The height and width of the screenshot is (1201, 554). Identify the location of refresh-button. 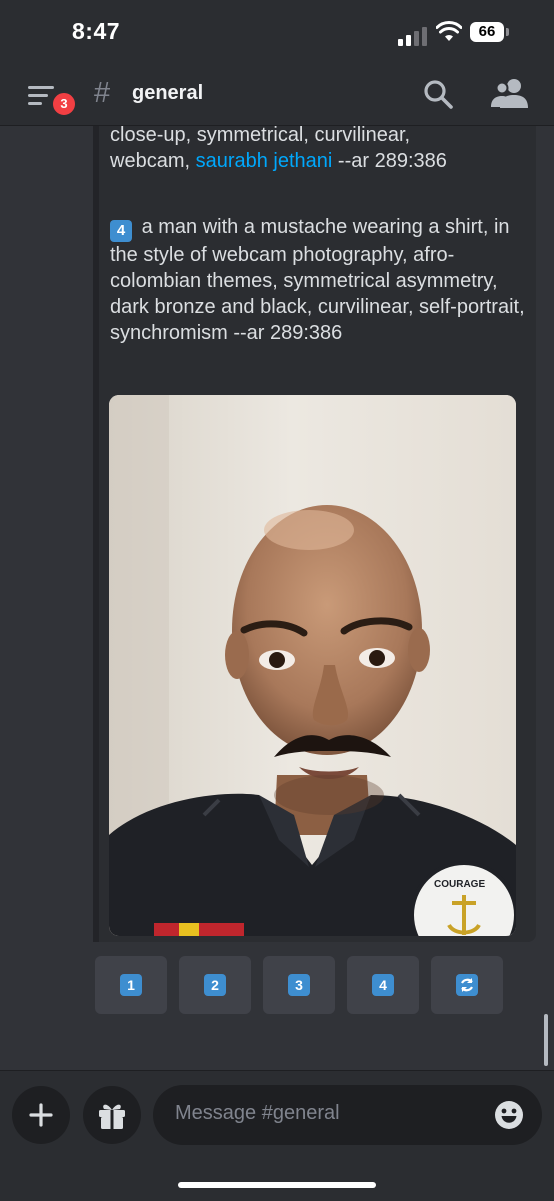
(467, 985).